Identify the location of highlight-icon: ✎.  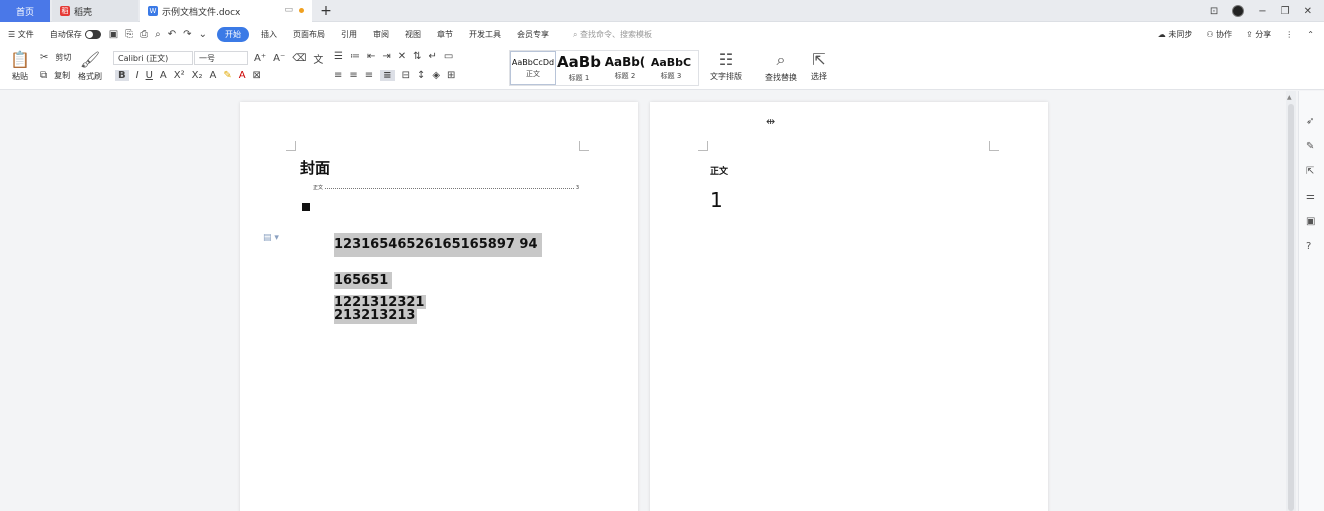
(227, 75).